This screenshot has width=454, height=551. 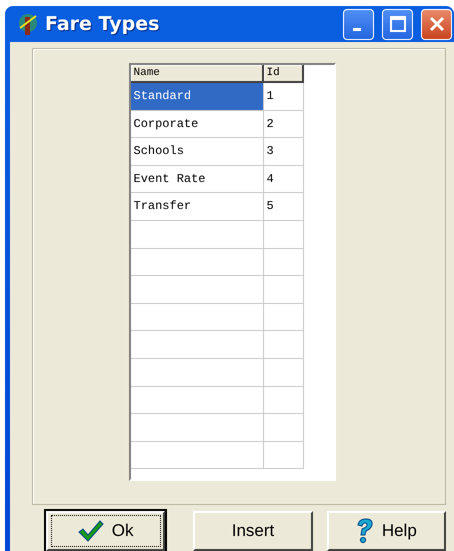 What do you see at coordinates (365, 531) in the screenshot?
I see `question-mark-icon` at bounding box center [365, 531].